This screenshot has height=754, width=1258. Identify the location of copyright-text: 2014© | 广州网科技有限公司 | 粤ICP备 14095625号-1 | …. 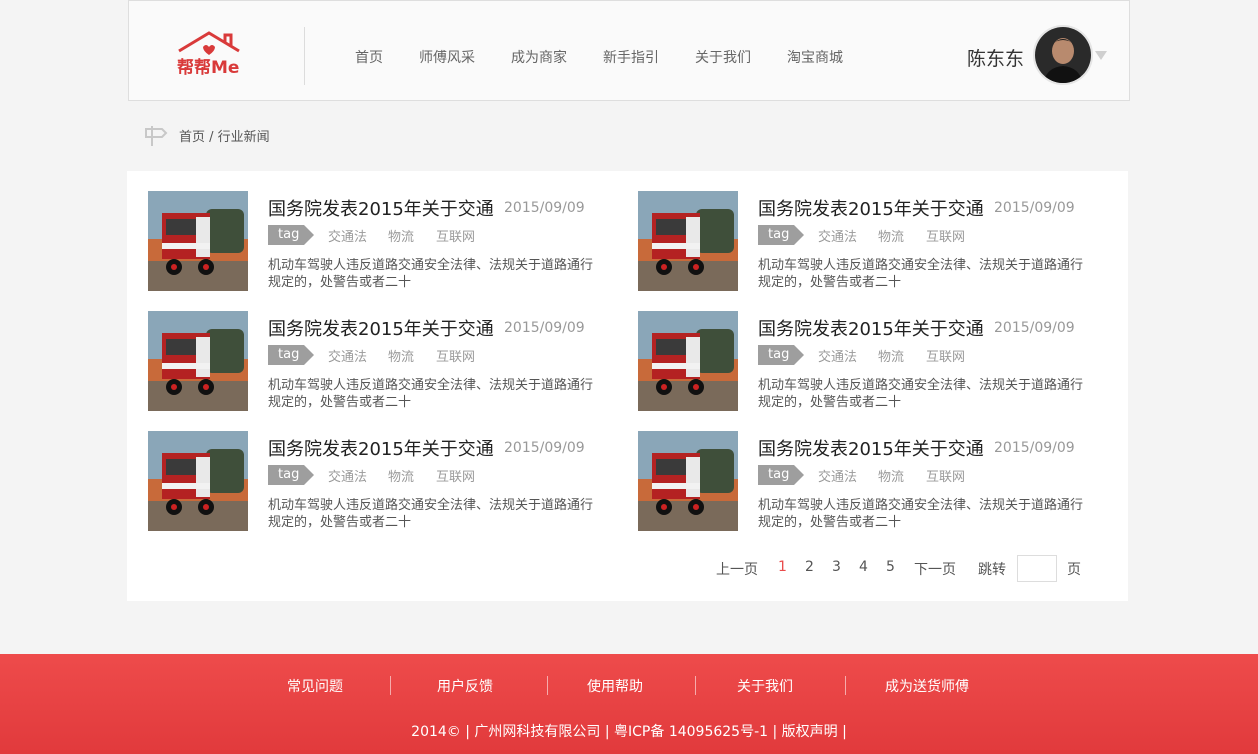
(629, 732).